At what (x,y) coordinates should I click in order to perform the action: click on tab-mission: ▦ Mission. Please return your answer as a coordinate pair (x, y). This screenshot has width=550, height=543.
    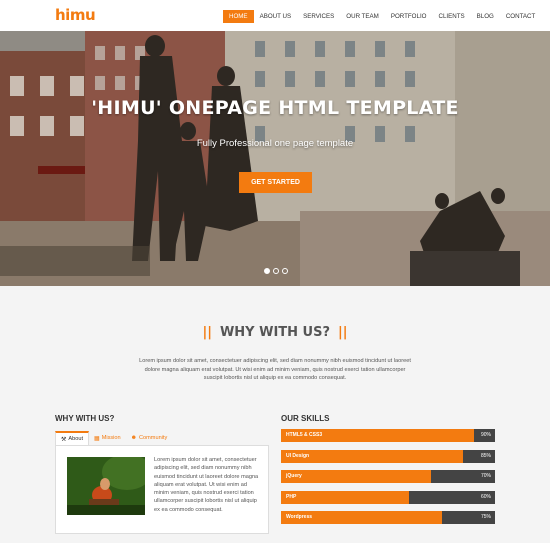
    Looking at the image, I should click on (107, 438).